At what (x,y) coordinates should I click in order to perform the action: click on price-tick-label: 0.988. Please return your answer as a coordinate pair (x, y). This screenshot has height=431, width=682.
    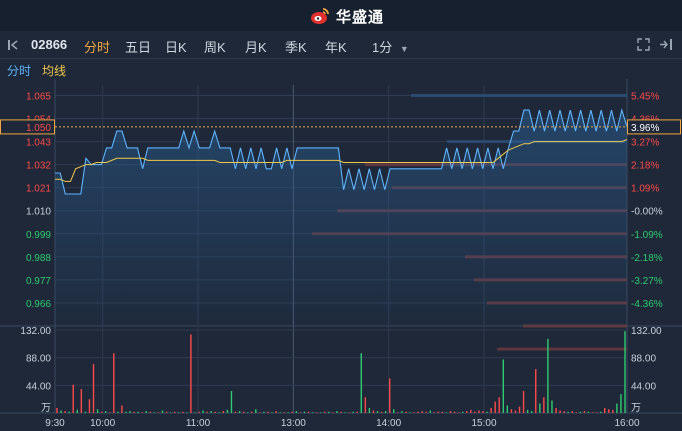
    Looking at the image, I should click on (38, 258).